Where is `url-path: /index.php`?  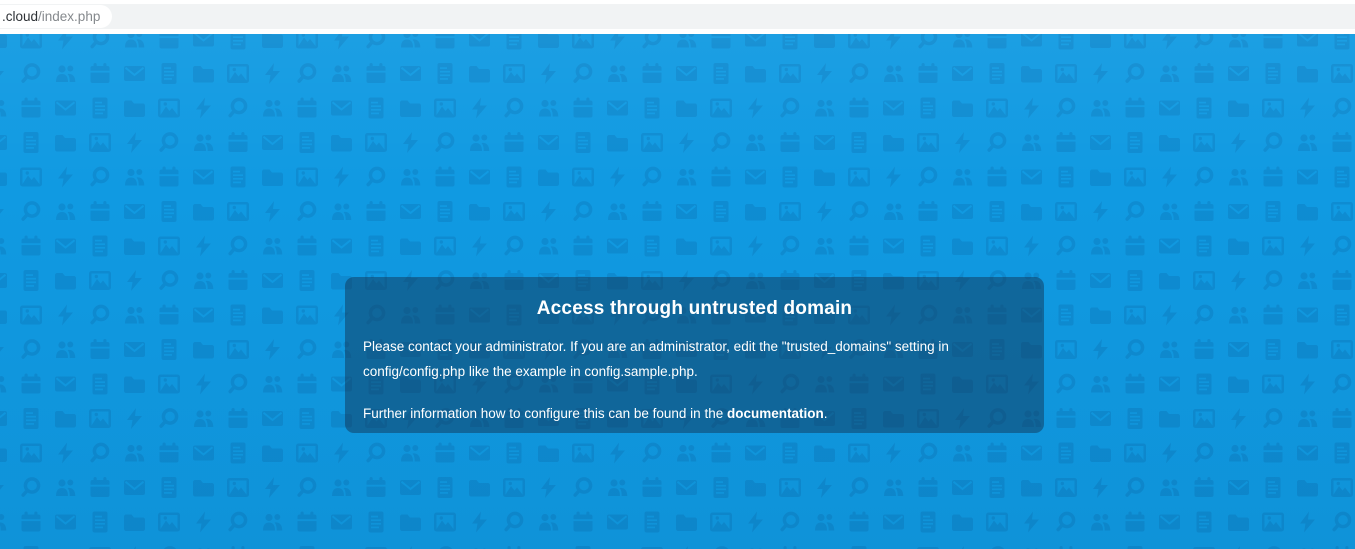
url-path: /index.php is located at coordinates (69, 16).